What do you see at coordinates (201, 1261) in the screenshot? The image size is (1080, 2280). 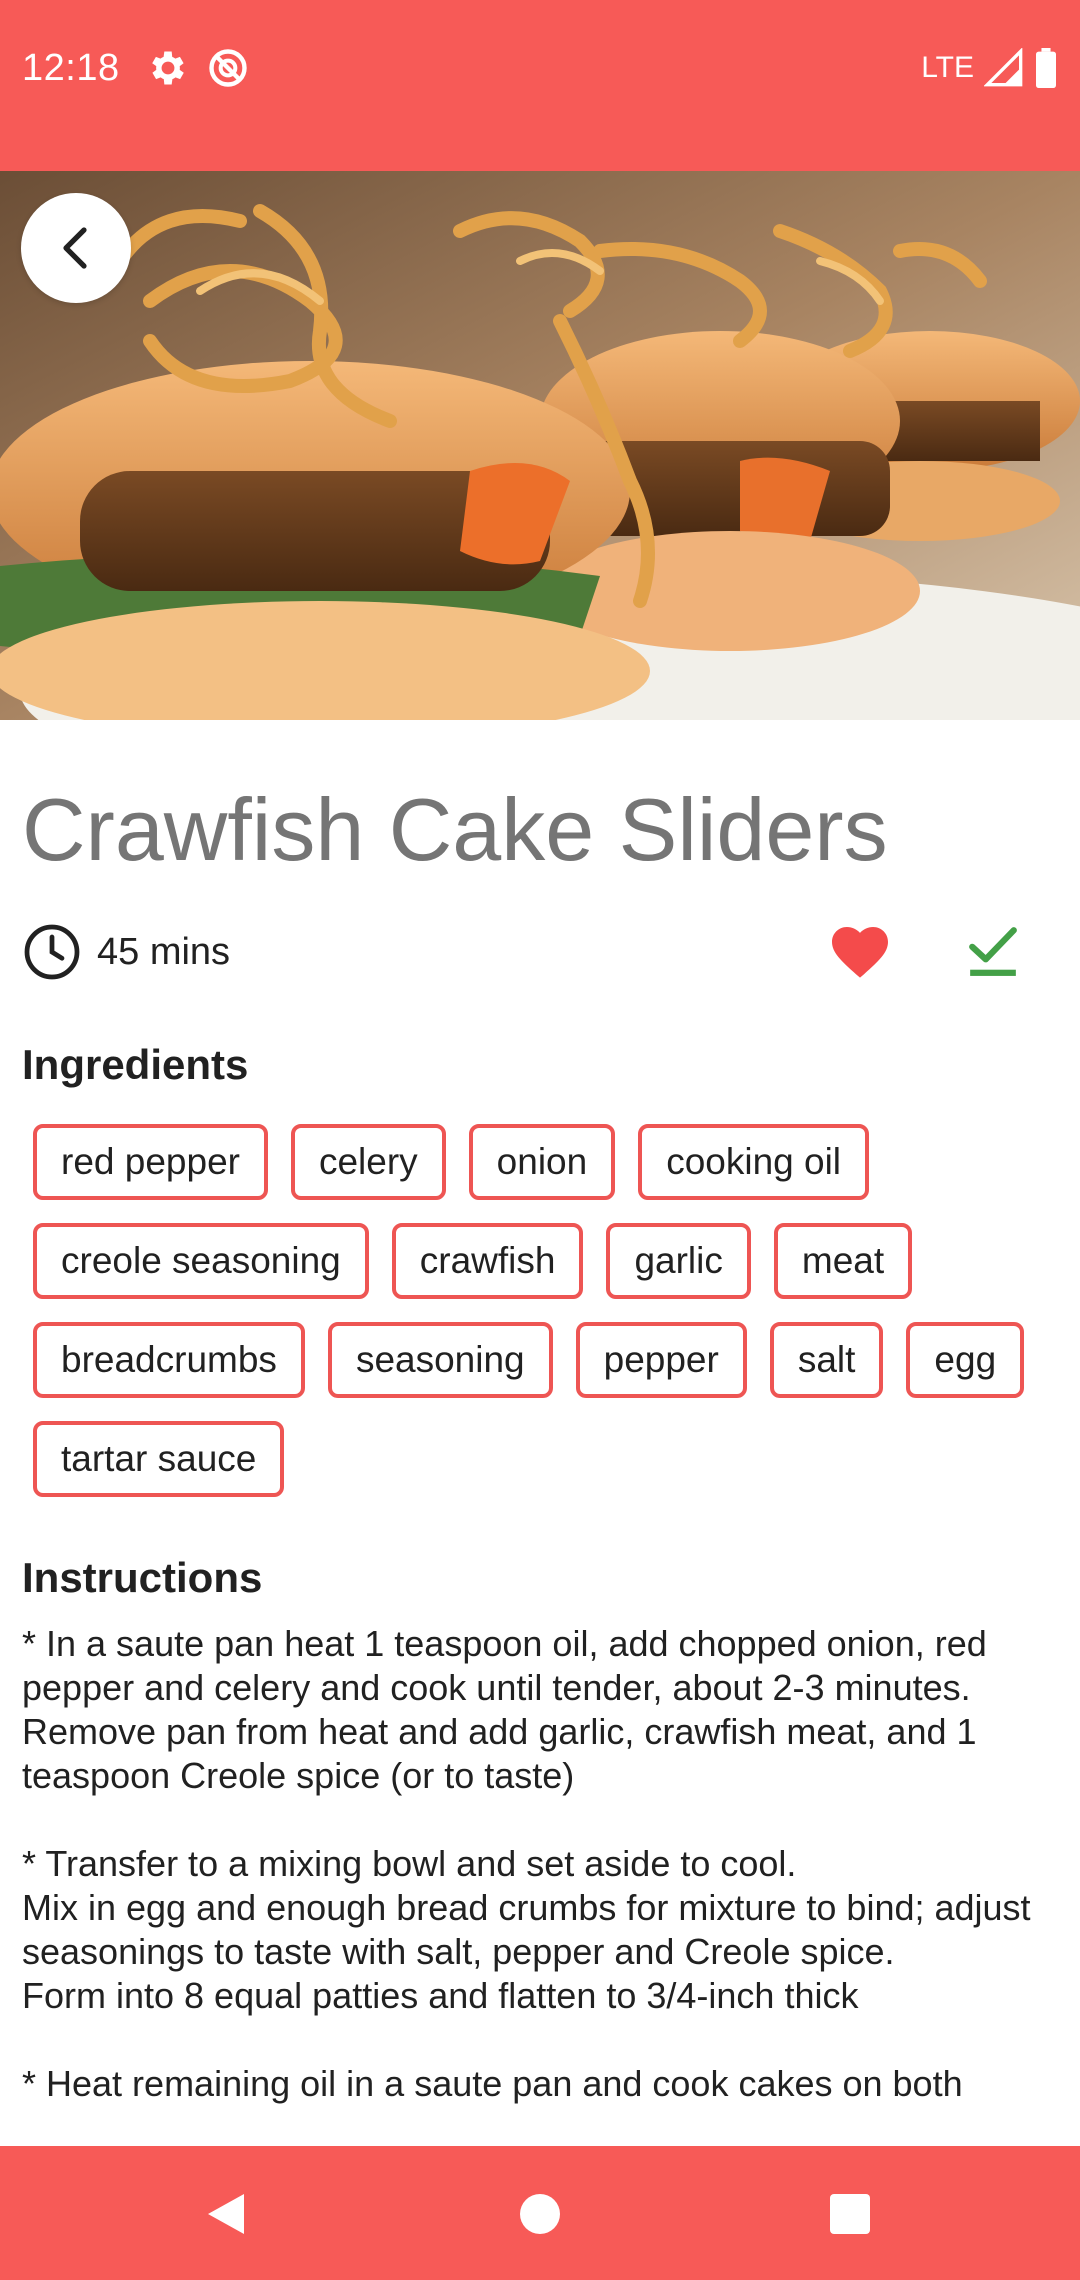 I see `ingredient-chip: creole seasoning` at bounding box center [201, 1261].